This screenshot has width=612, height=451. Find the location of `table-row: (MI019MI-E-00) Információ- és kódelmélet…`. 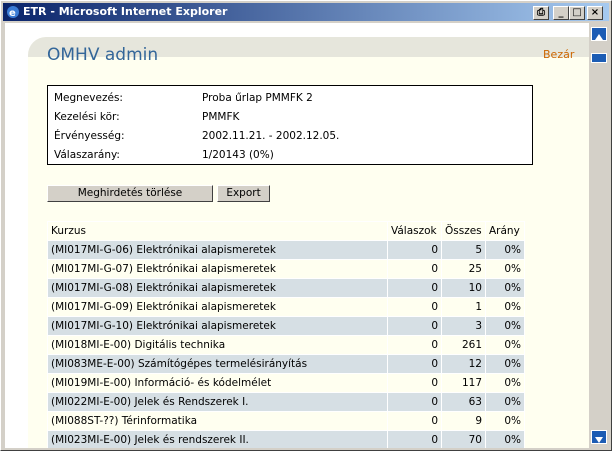

table-row: (MI019MI-E-00) Információ- és kódelmélet… is located at coordinates (286, 383).